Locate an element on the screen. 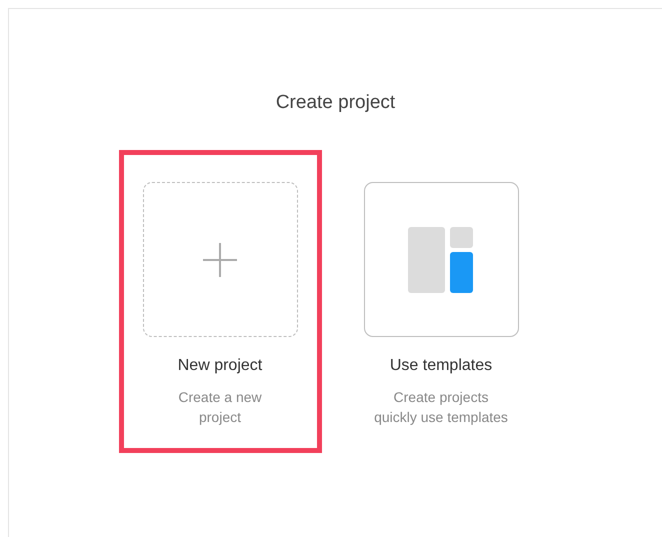  option-description: Create projects quickly use templates is located at coordinates (441, 407).